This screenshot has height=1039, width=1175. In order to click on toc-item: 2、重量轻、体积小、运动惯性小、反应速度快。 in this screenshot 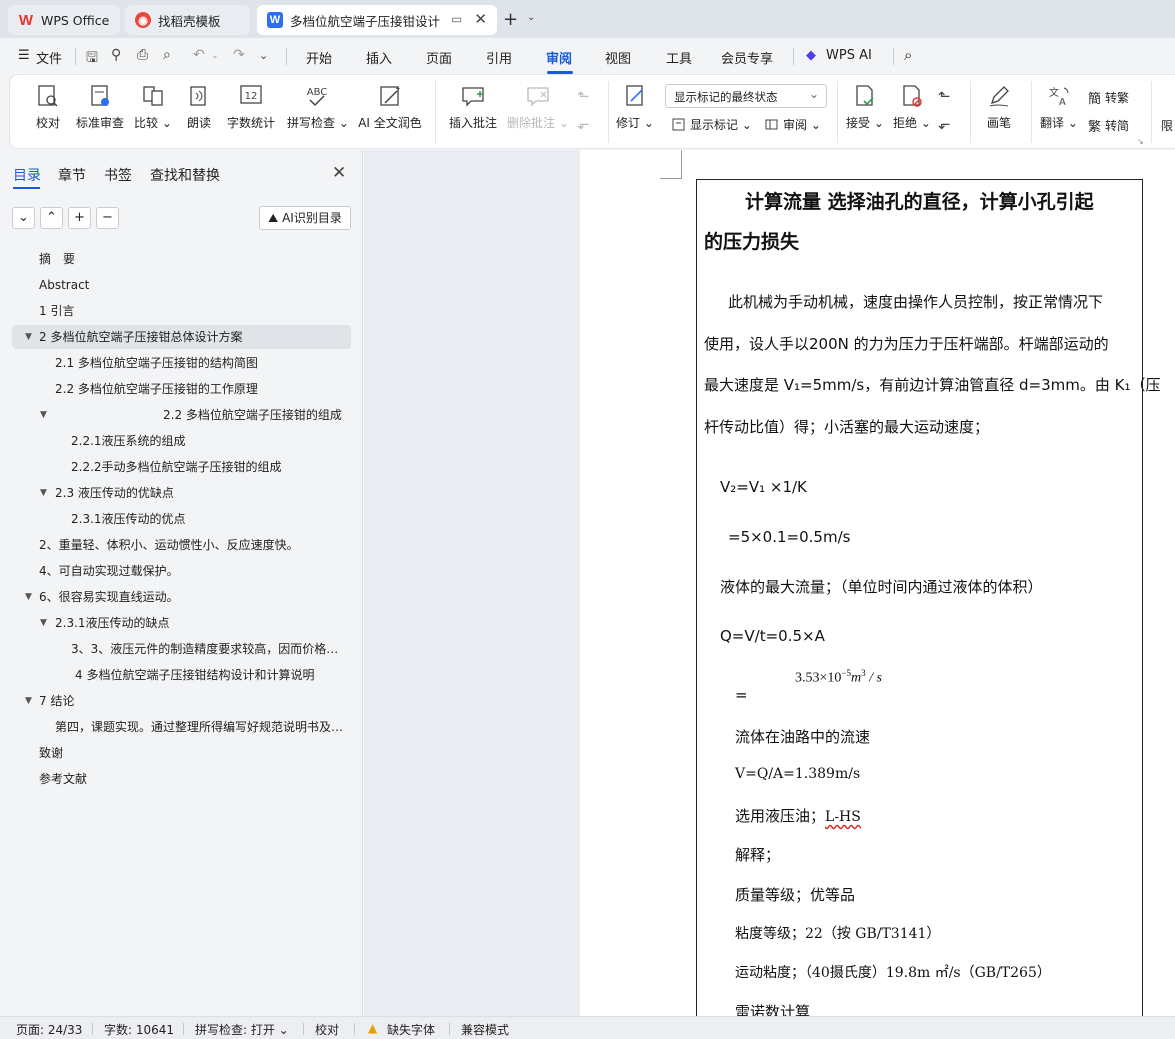, I will do `click(189, 545)`.